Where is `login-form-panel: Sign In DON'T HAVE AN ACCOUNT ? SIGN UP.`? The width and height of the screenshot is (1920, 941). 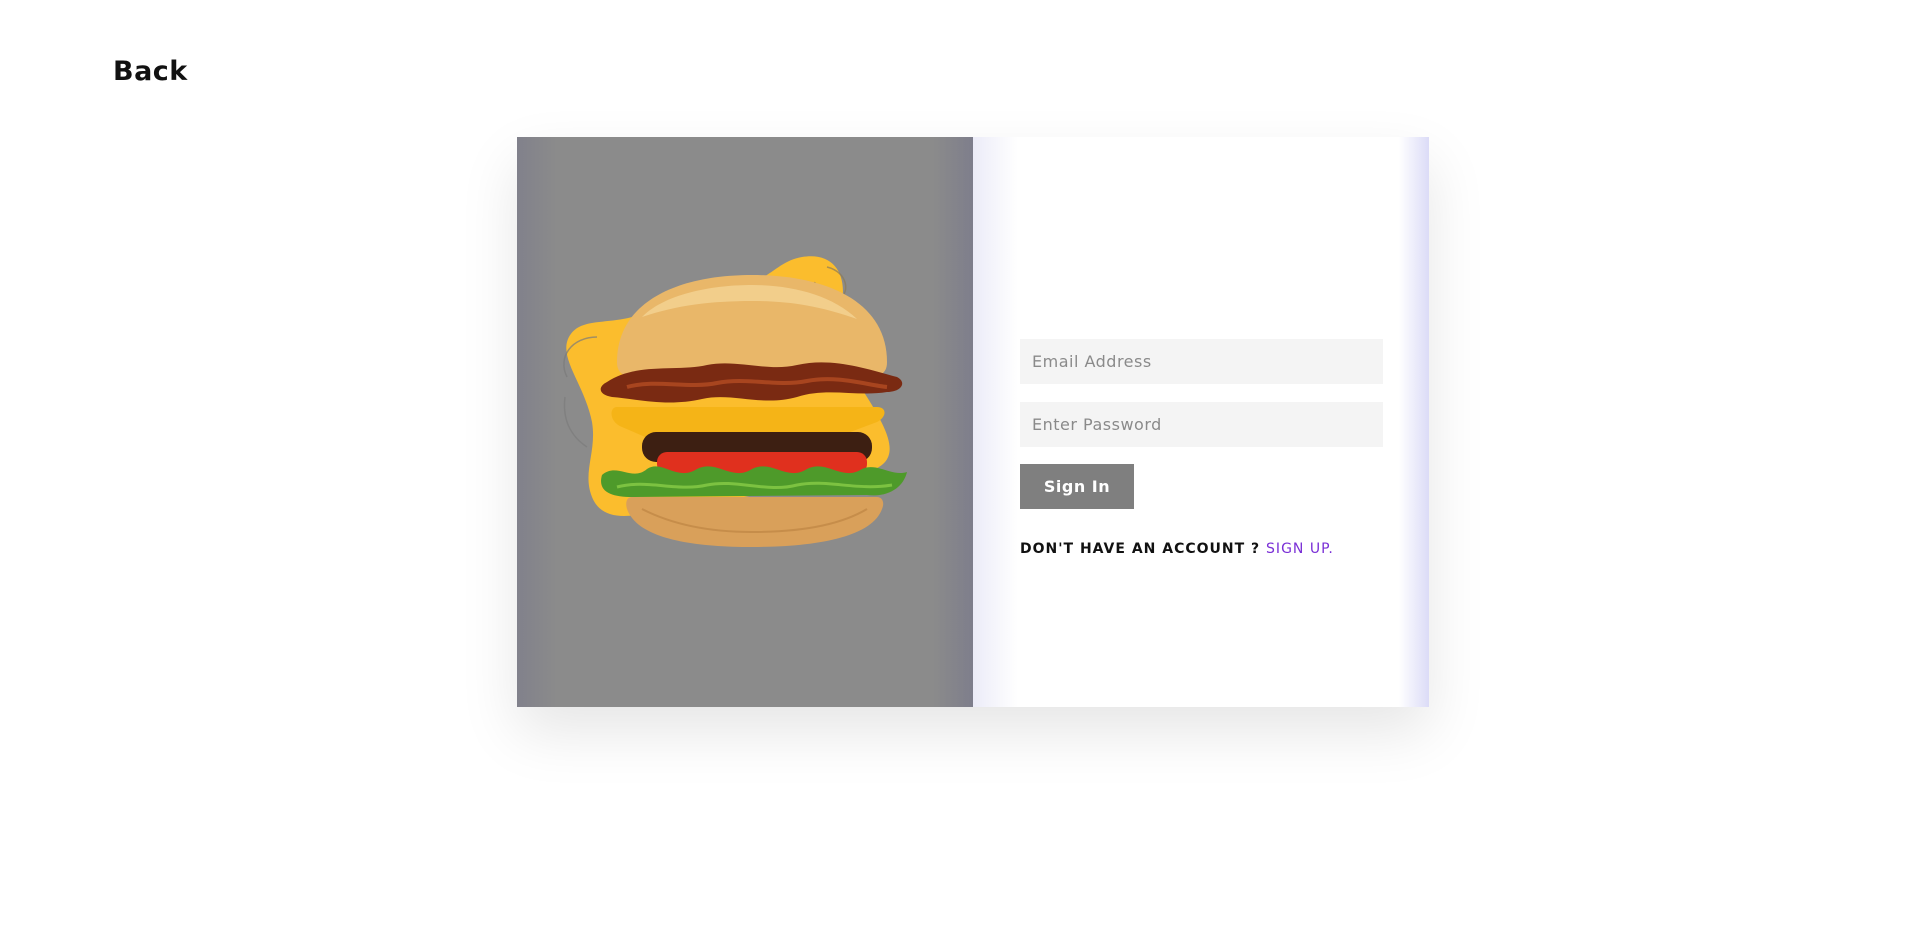
login-form-panel: Sign In DON'T HAVE AN ACCOUNT ? SIGN UP. is located at coordinates (1201, 422).